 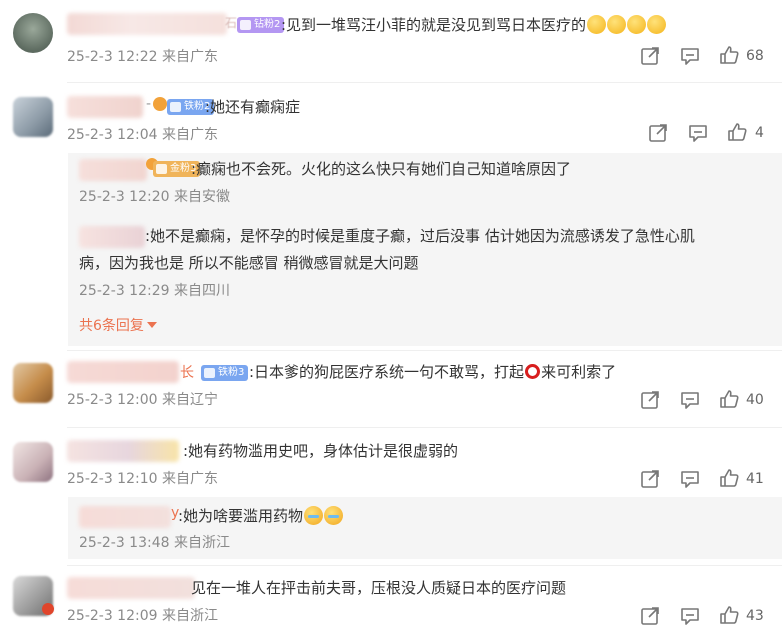 I want to click on comment-text: :见到一堆骂汪小菲的就是没见到骂日本医疗的, so click(x=474, y=25).